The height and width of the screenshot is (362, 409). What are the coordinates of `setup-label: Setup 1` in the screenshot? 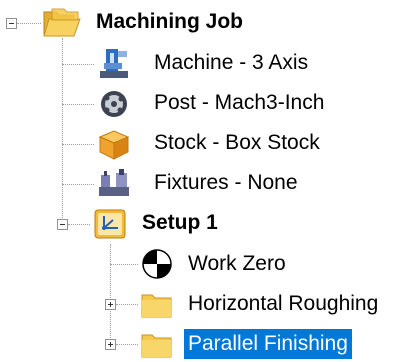 It's located at (180, 223).